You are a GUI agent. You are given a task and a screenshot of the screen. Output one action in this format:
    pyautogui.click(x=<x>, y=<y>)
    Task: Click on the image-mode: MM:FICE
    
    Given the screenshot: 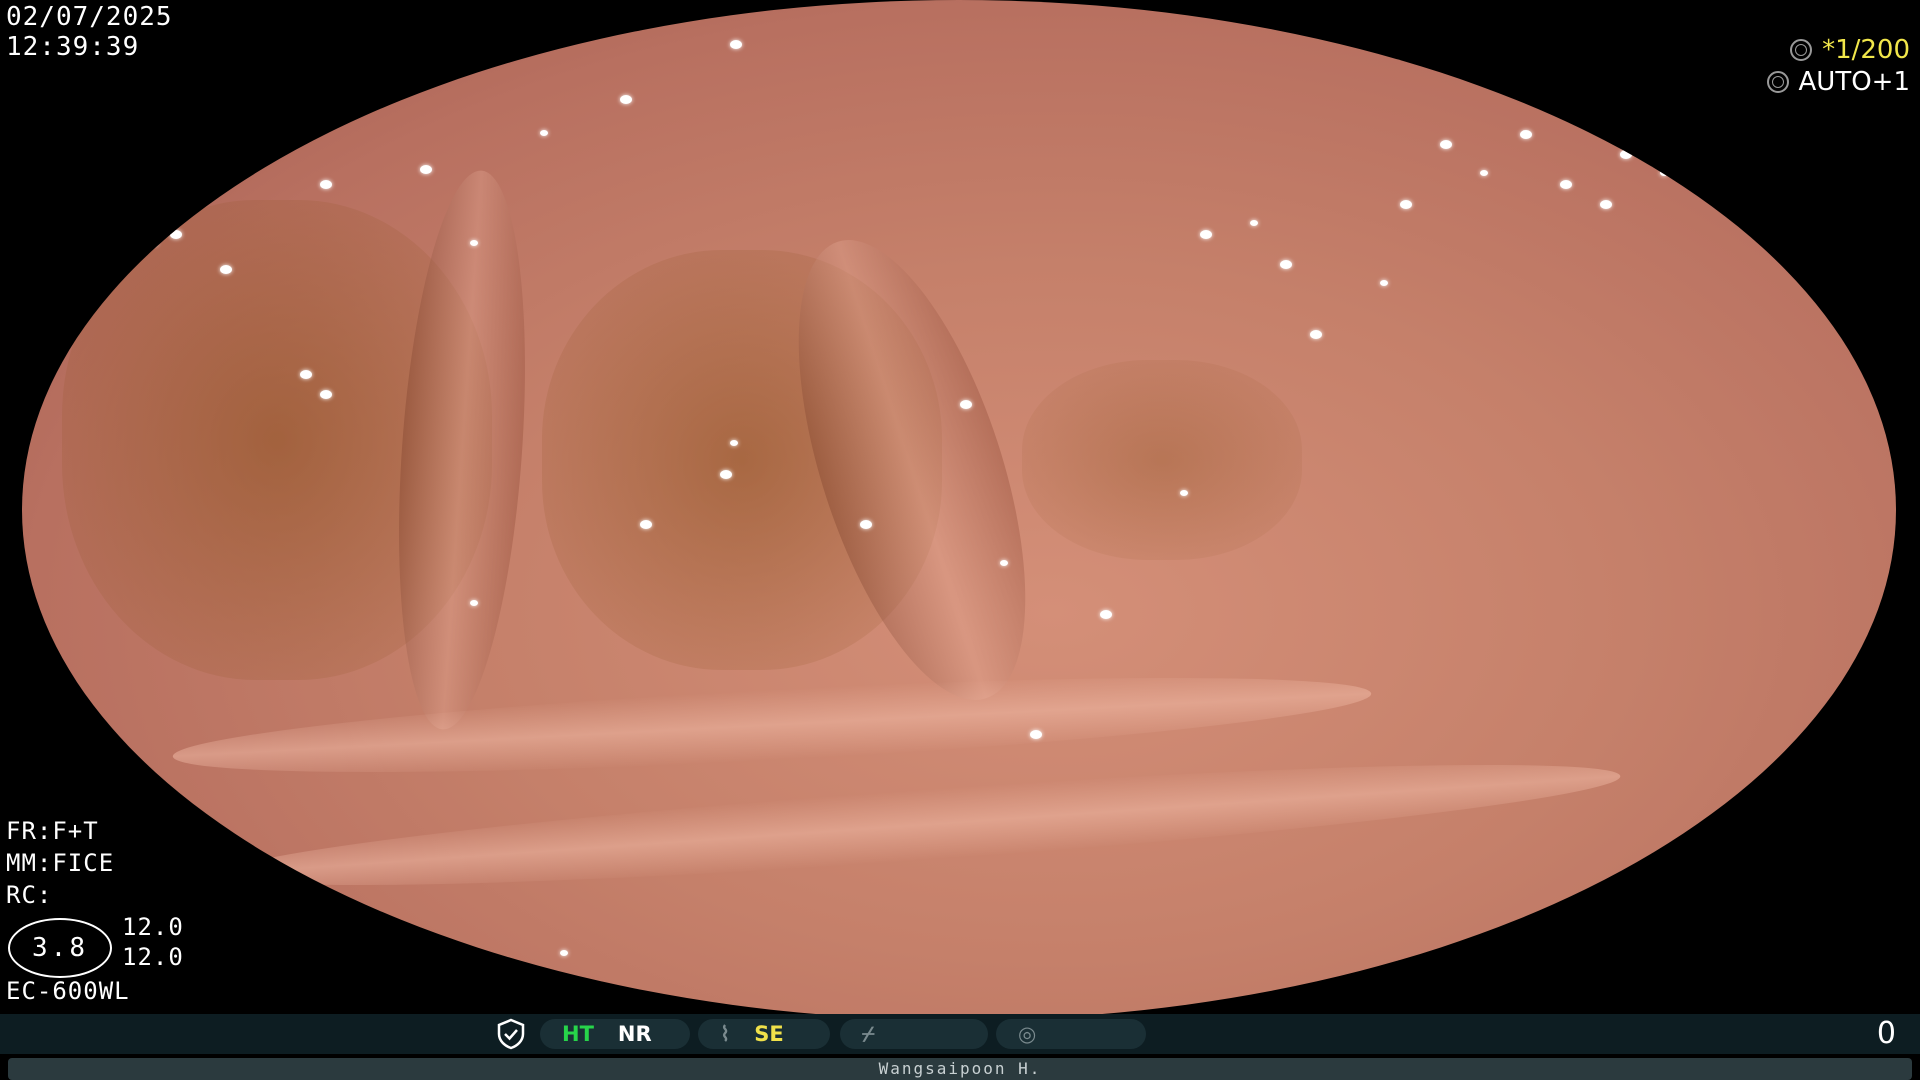 What is the action you would take?
    pyautogui.click(x=60, y=863)
    